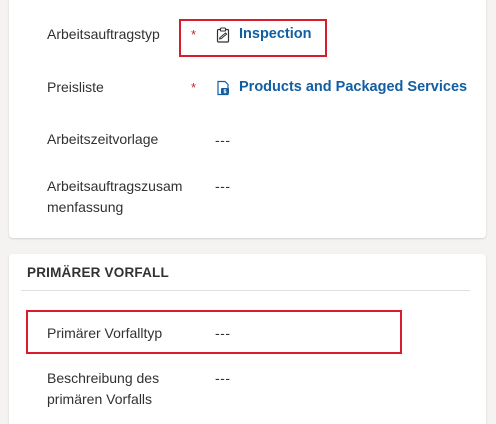 The width and height of the screenshot is (496, 424). Describe the element at coordinates (223, 378) in the screenshot. I see `primary-incident-description-value: ---` at that location.